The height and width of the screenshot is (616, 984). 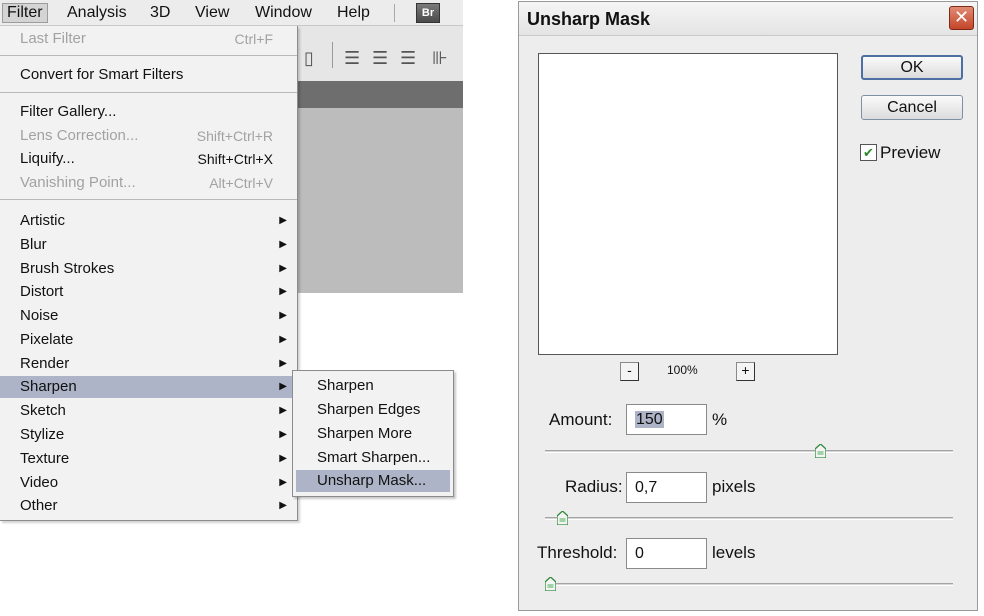 I want to click on menu-item-artistic: Artistic ▶, so click(x=148, y=221).